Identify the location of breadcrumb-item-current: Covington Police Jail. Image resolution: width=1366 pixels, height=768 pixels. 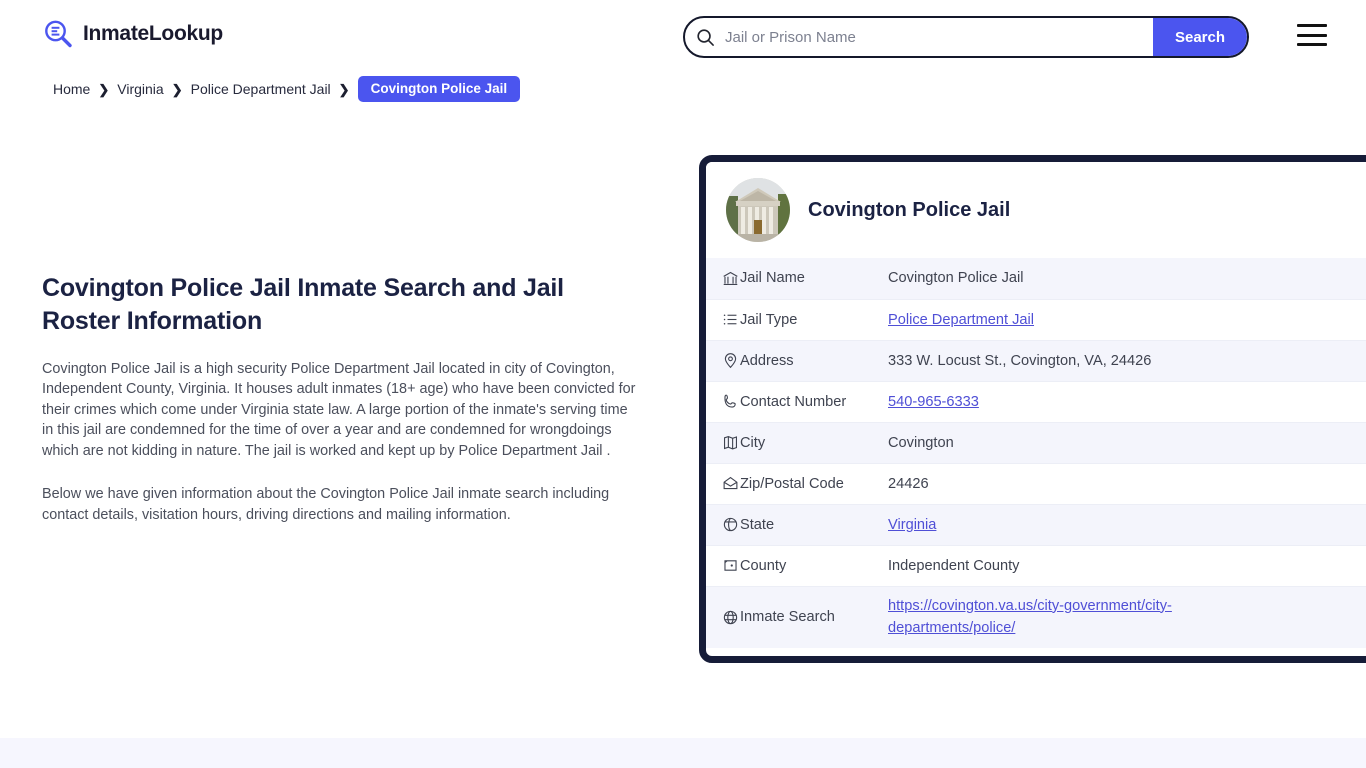
(439, 89).